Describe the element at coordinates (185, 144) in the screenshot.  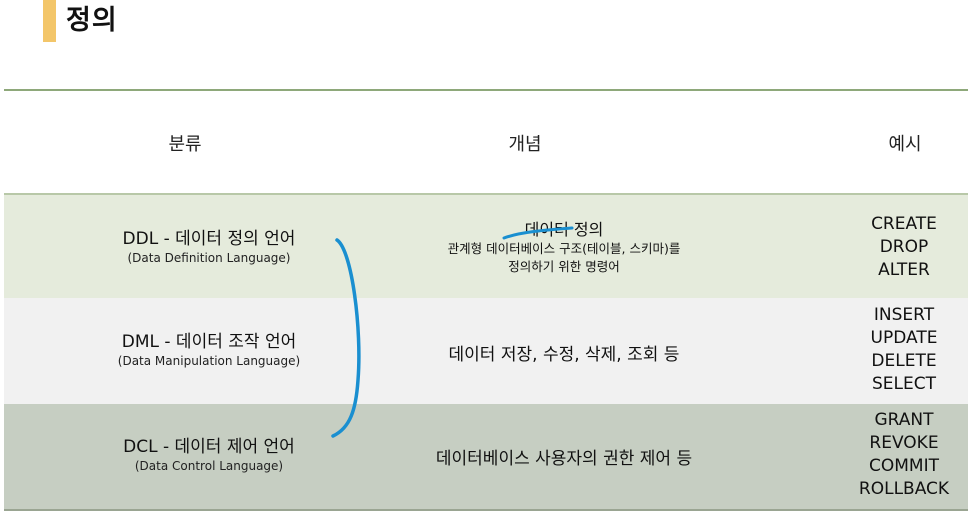
I see `header-category: 분류` at that location.